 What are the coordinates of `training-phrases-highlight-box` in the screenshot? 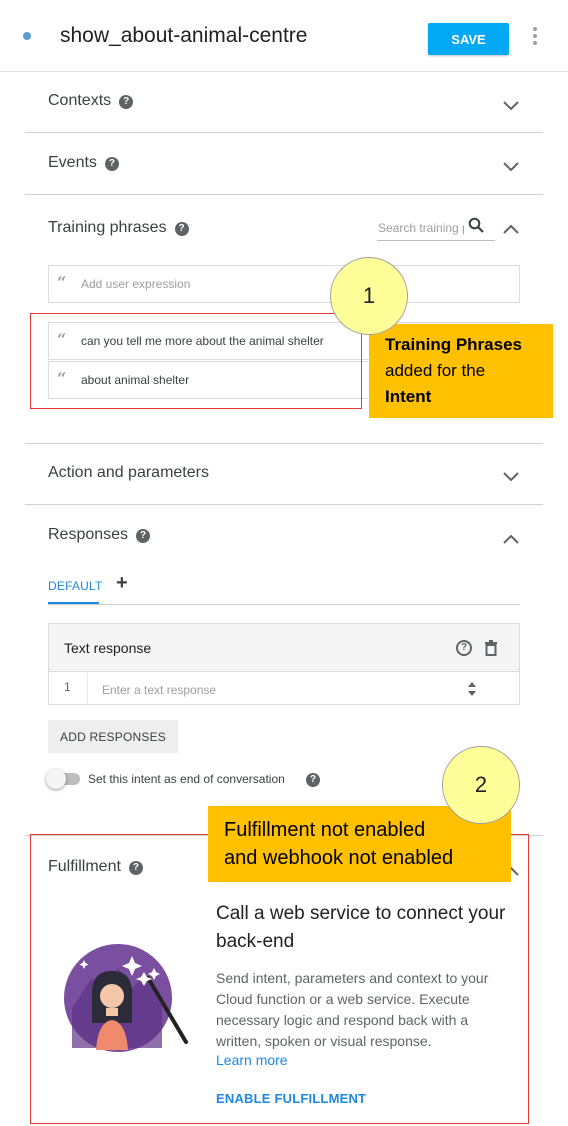 It's located at (196, 361).